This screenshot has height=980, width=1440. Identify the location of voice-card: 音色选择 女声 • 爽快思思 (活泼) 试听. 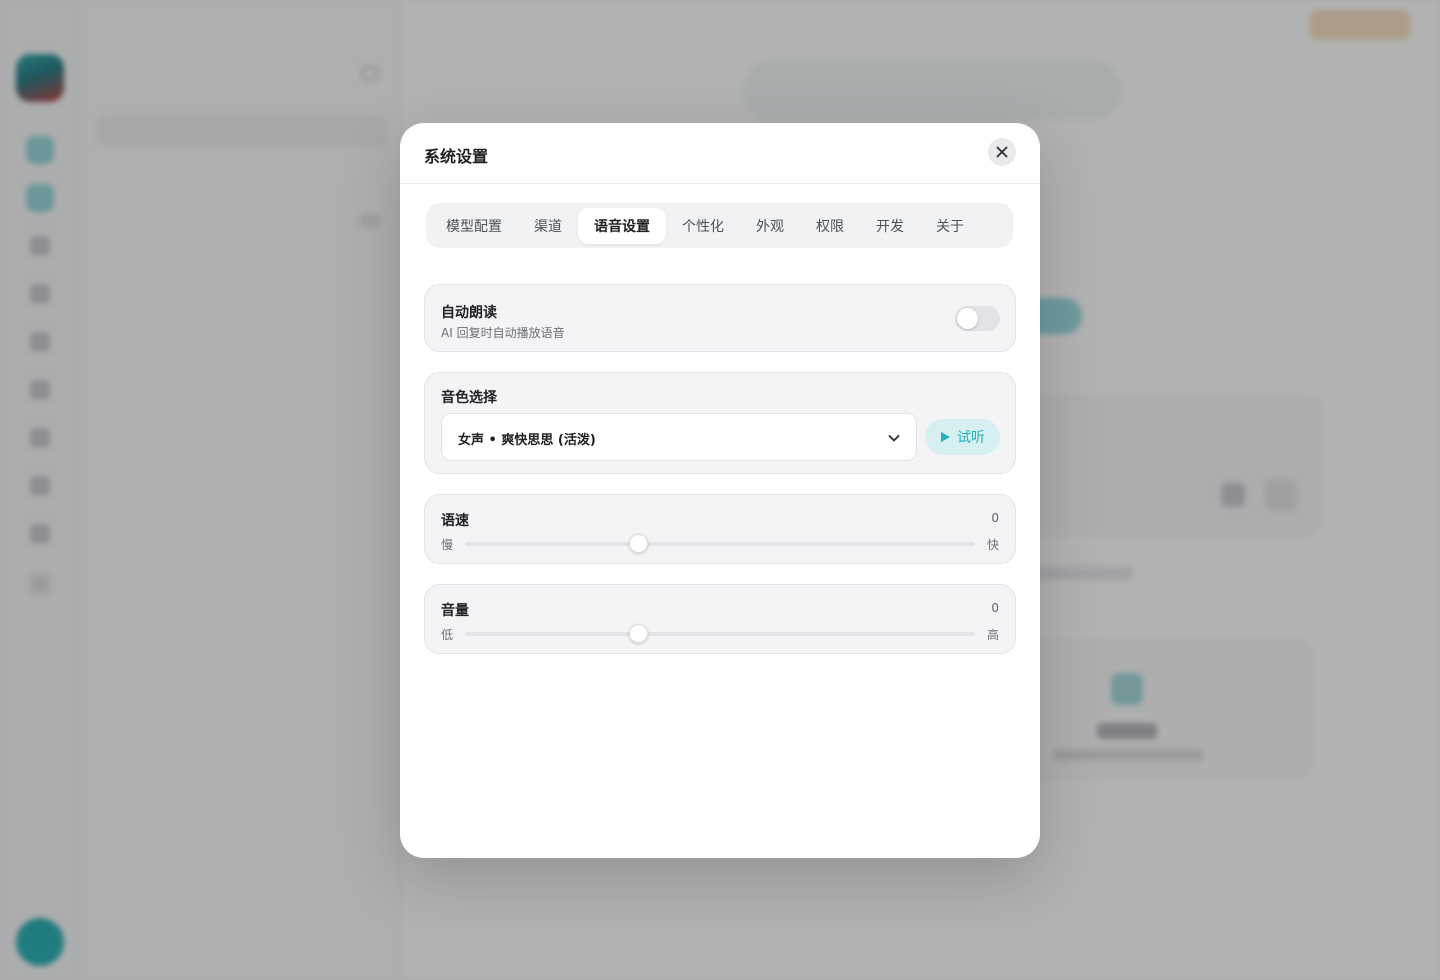
(720, 423).